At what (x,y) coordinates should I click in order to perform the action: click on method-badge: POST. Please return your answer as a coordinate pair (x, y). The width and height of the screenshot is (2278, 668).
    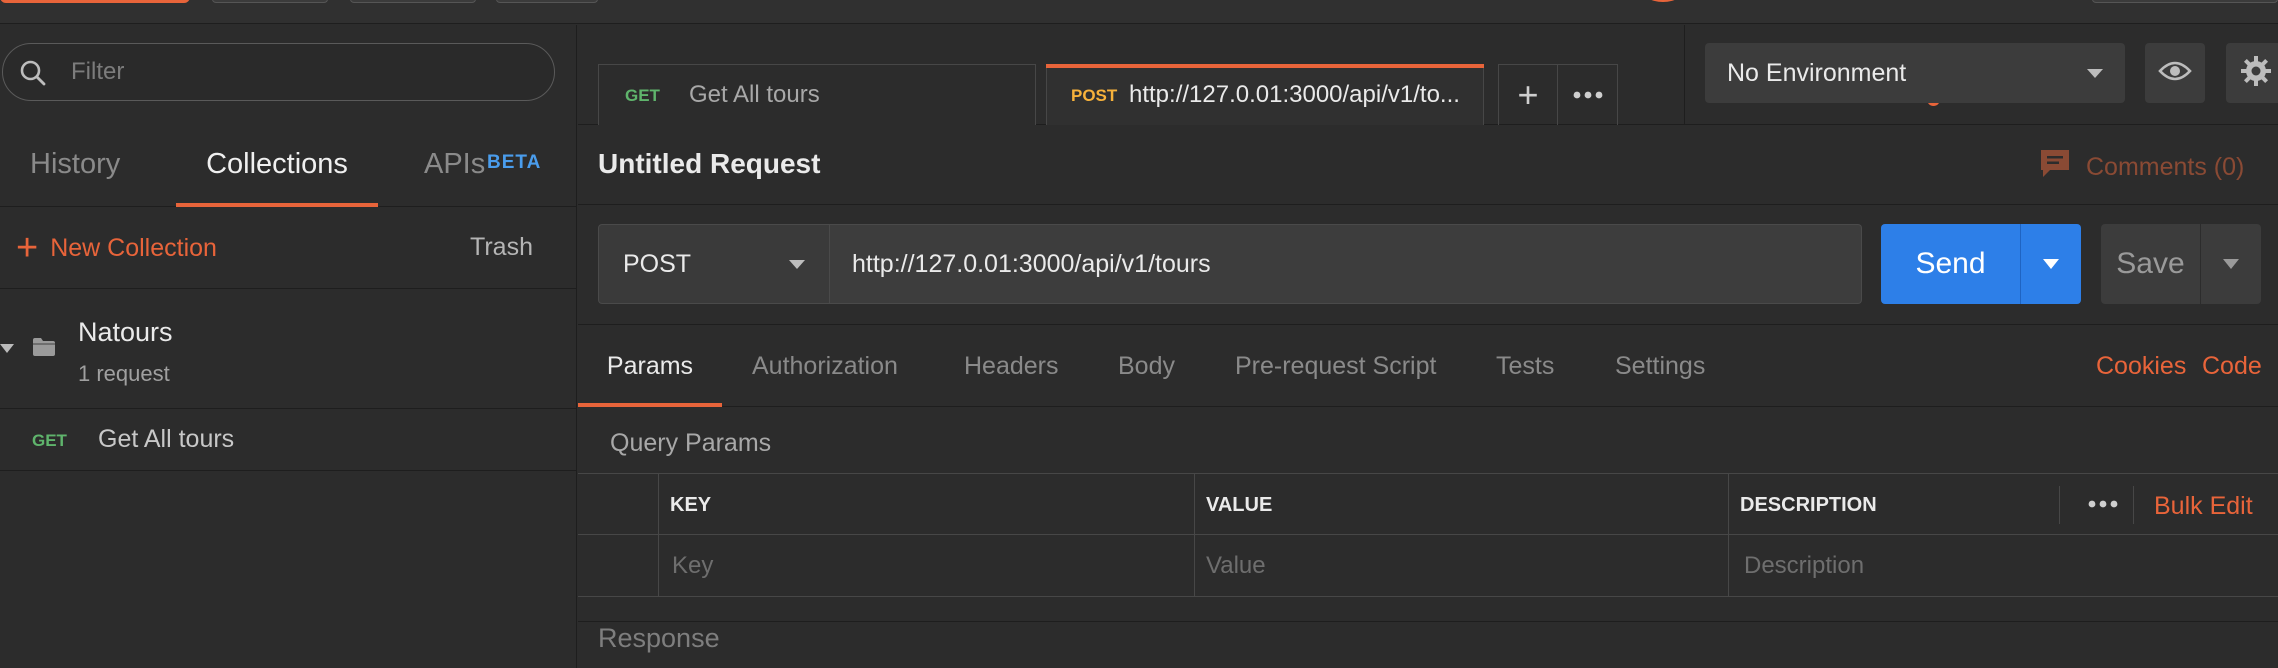
    Looking at the image, I should click on (1094, 95).